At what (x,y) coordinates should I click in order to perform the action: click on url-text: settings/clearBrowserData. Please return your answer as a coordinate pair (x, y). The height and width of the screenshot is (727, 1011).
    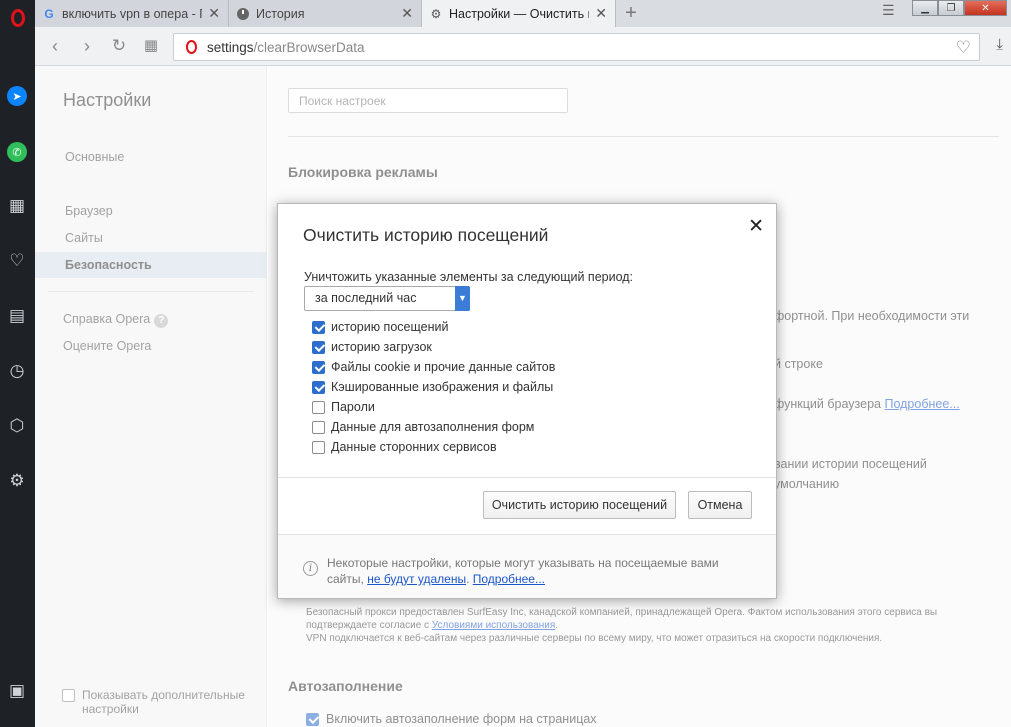
    Looking at the image, I should click on (286, 47).